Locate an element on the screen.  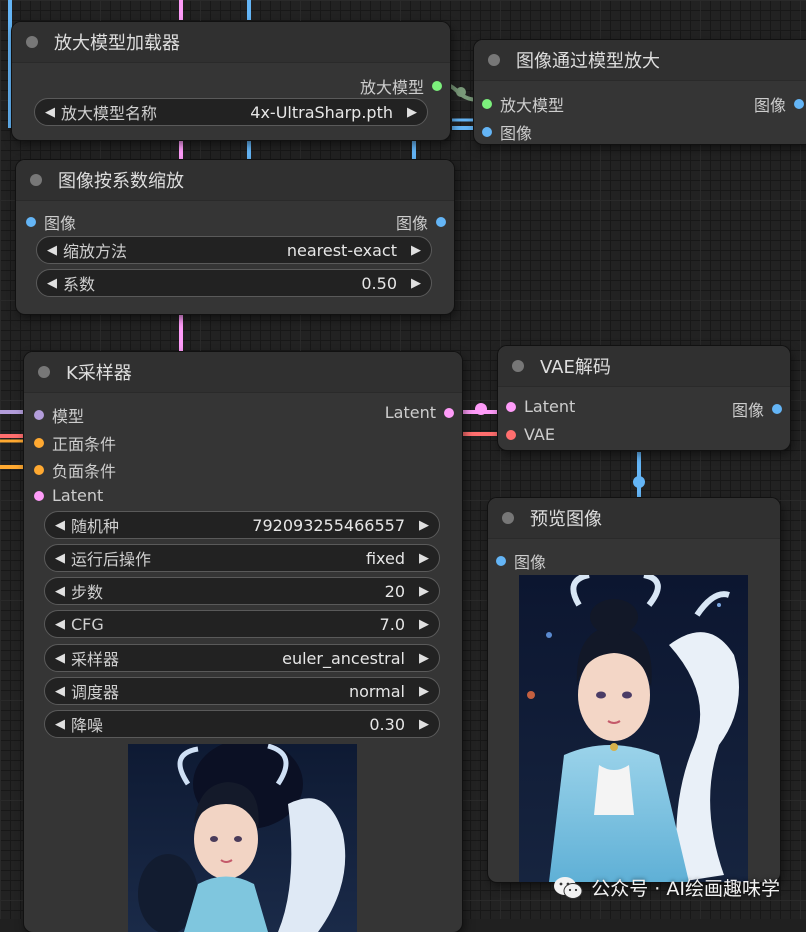
node-title: VAE解码 is located at coordinates (575, 367).